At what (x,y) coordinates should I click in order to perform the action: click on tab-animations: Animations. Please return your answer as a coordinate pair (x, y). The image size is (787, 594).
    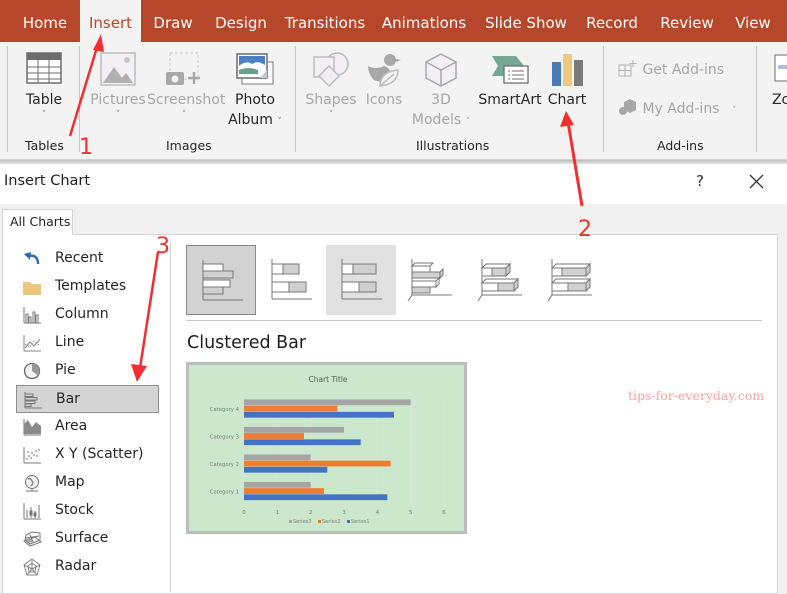
    Looking at the image, I should click on (424, 21).